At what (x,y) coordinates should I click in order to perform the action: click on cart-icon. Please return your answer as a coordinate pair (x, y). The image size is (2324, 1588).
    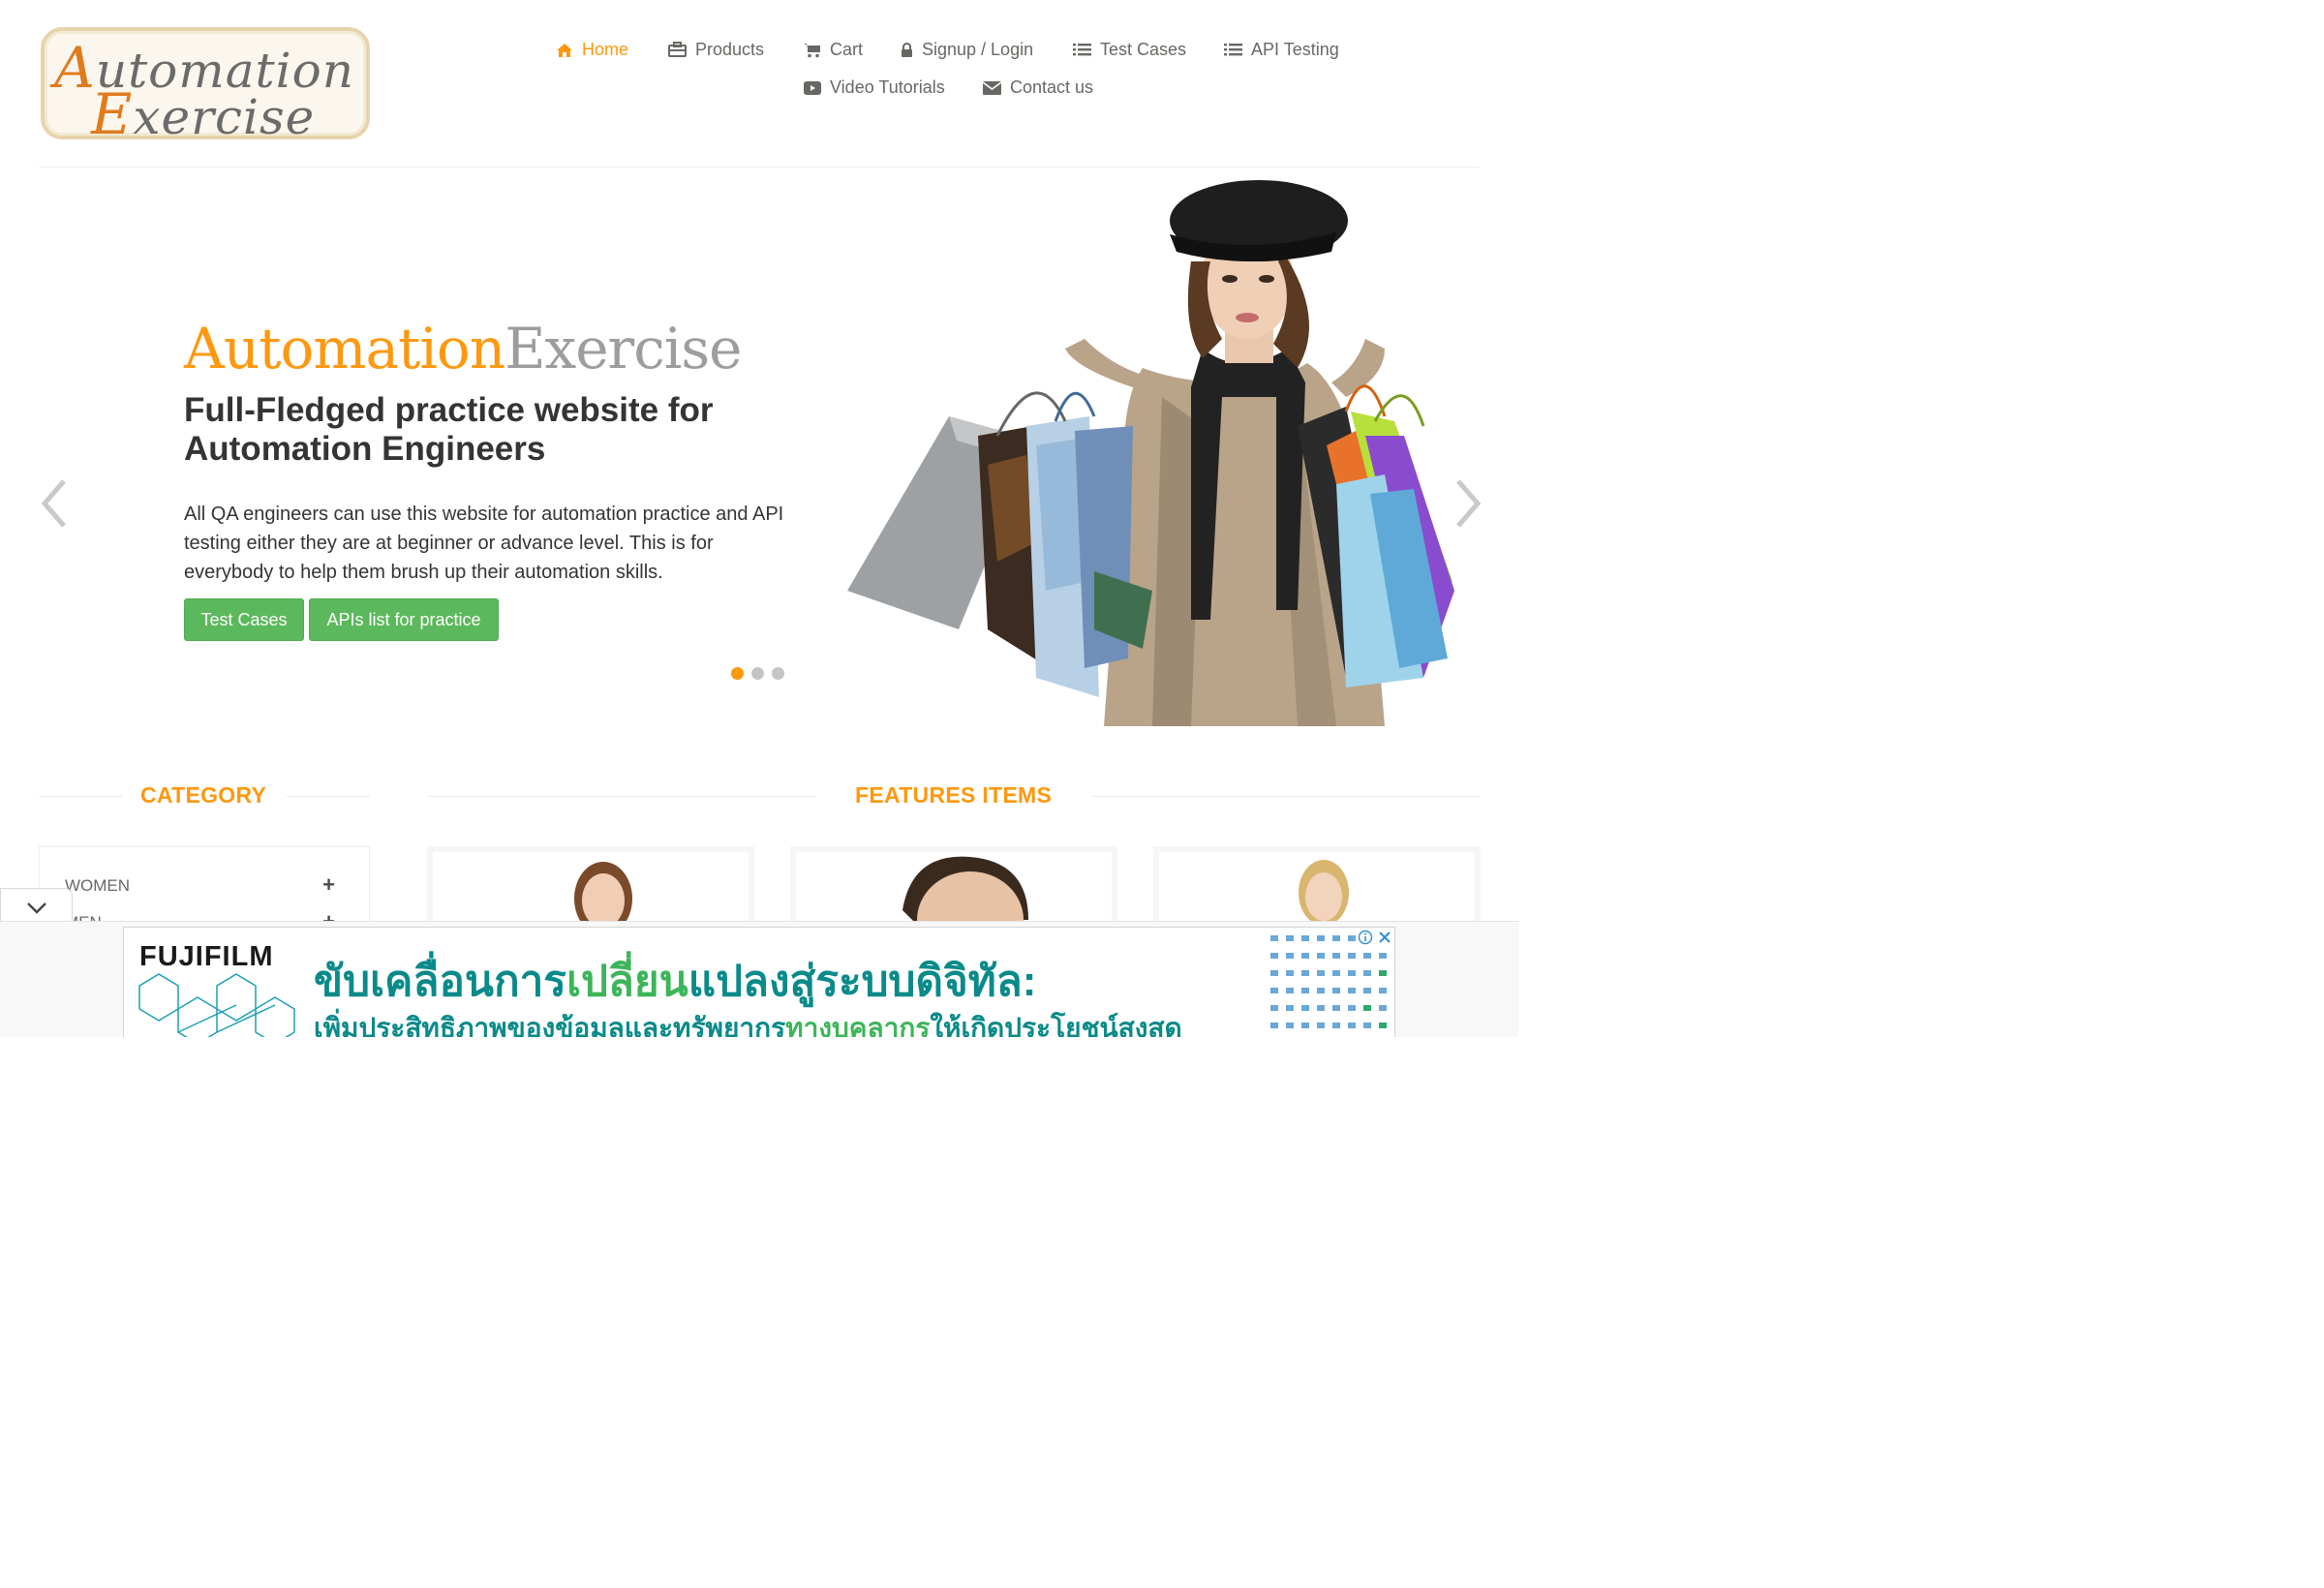
    Looking at the image, I should click on (812, 50).